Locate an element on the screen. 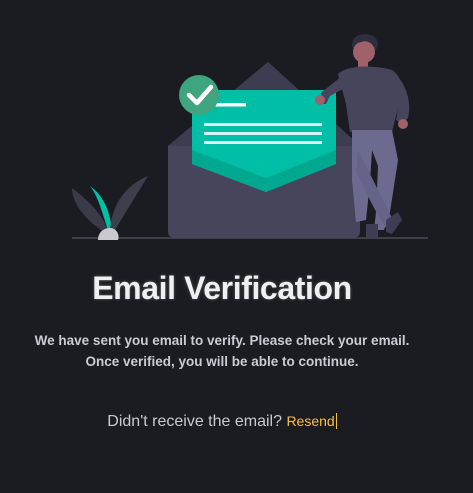 This screenshot has width=473, height=493. plant-illustration is located at coordinates (110, 208).